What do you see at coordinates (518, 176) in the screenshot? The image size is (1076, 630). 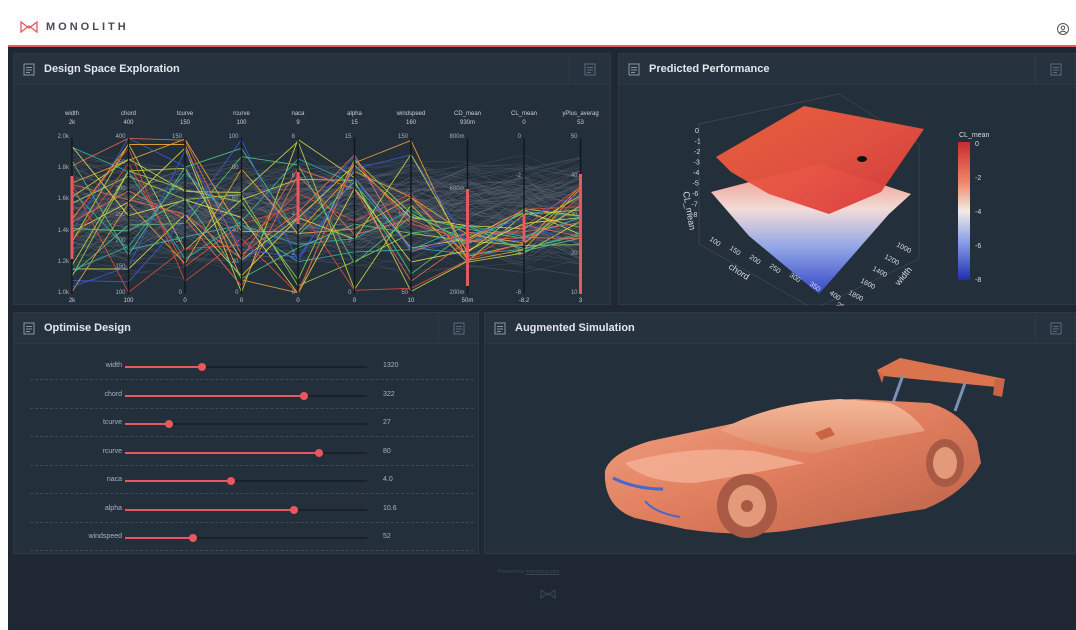 I see `axis-tick-label: -2` at bounding box center [518, 176].